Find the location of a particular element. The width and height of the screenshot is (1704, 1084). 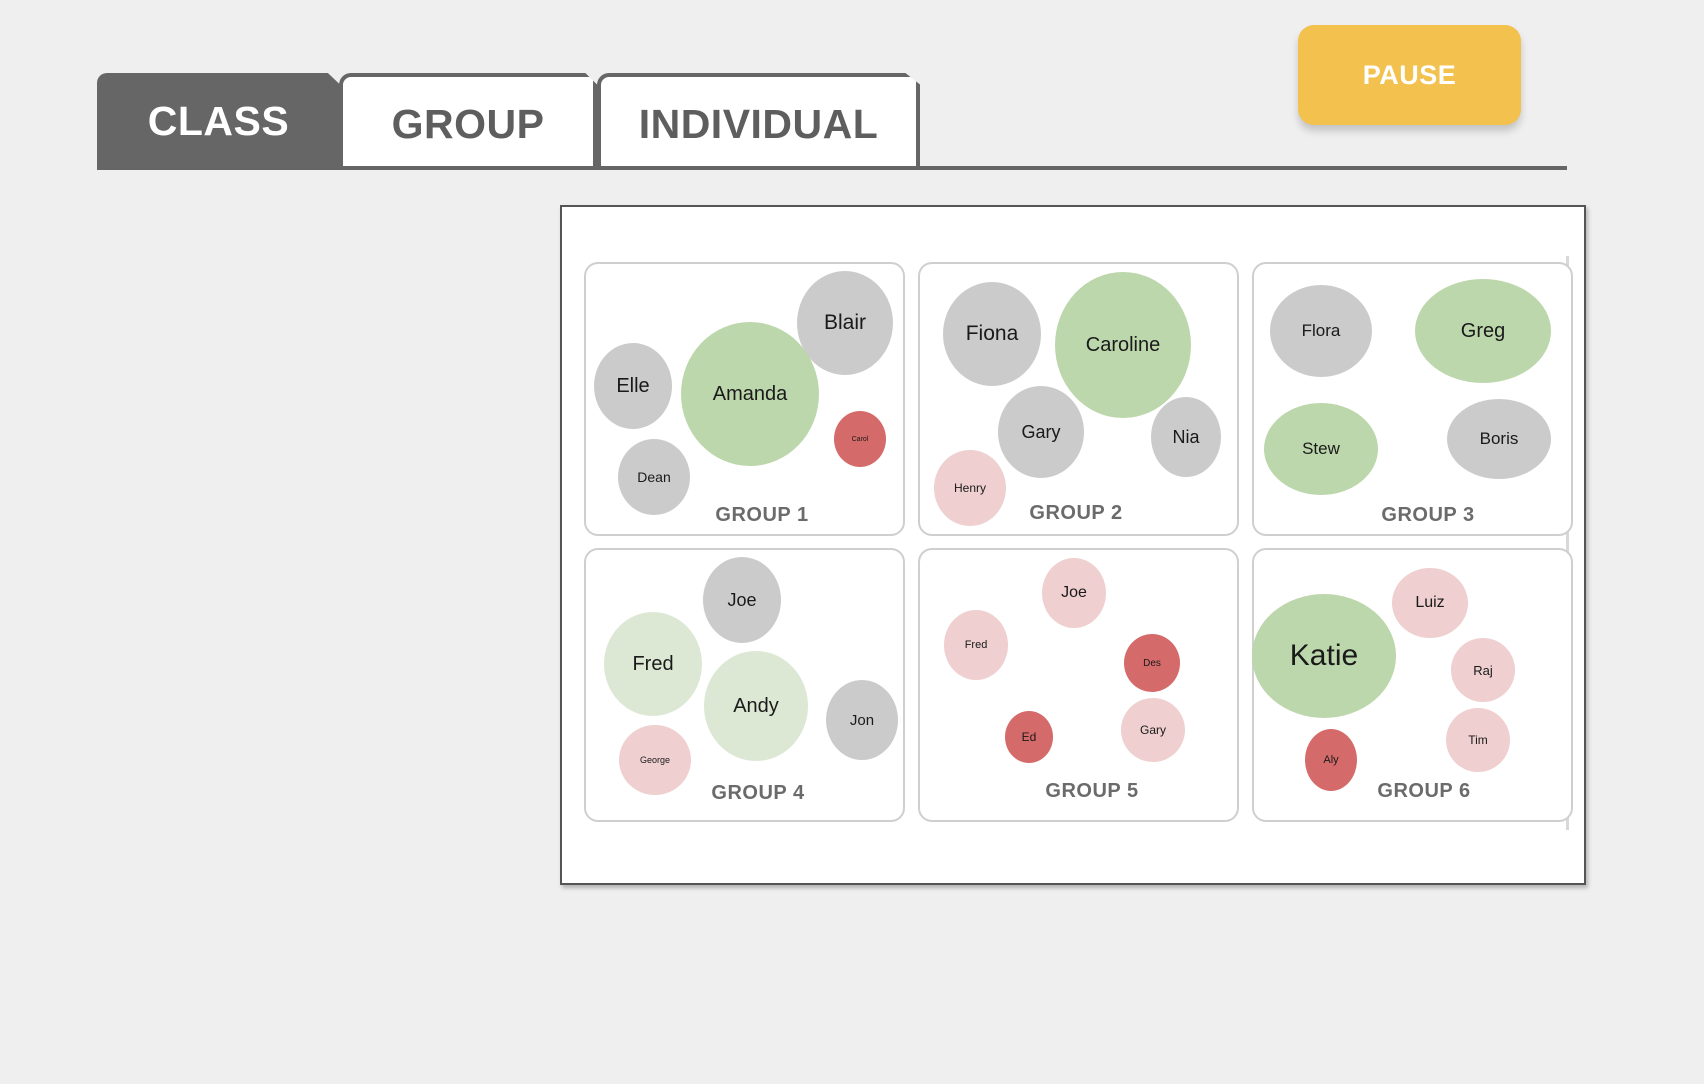

group-card: Blair Elle Amanda Carol Dean GROUP 1 is located at coordinates (744, 399).